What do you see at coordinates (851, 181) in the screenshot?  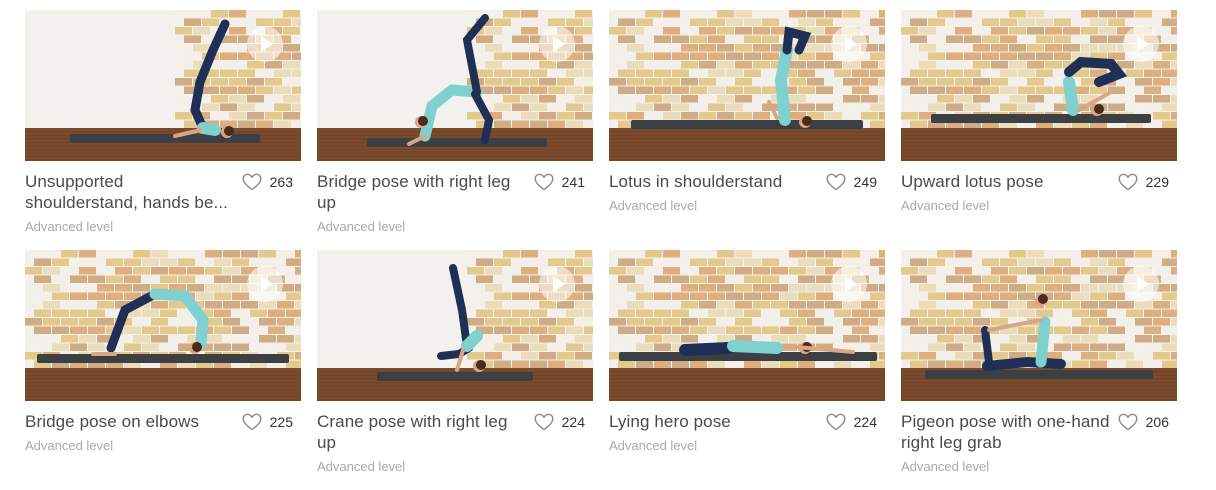 I see `likes: 249` at bounding box center [851, 181].